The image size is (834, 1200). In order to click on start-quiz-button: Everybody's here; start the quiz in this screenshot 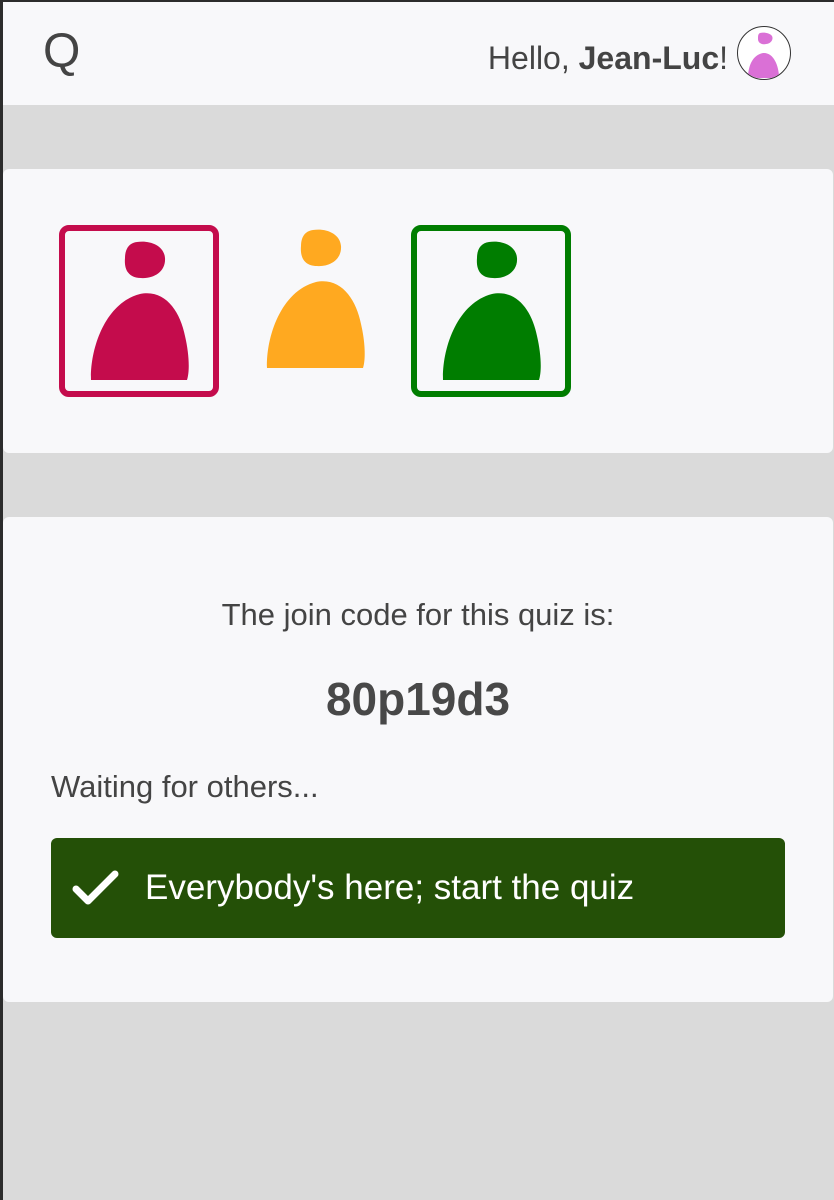, I will do `click(418, 888)`.